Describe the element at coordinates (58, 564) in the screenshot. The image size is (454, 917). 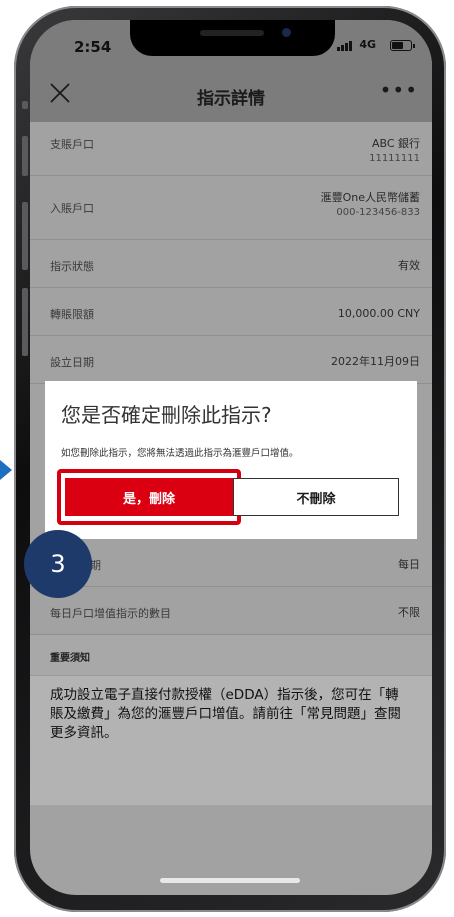
I see `step-number-badge: 3` at that location.